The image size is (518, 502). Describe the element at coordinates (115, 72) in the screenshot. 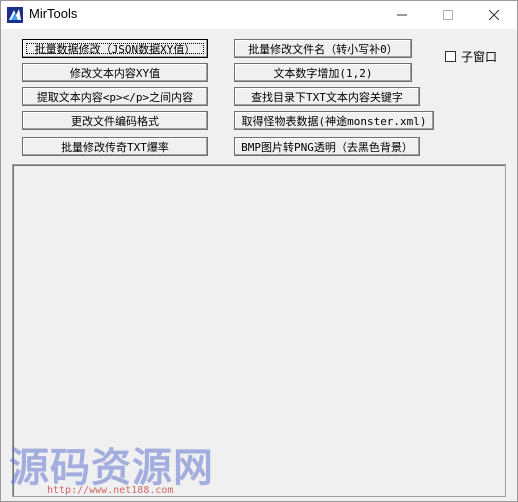

I see `modify-xy-button: 修改文本内容XY值` at that location.